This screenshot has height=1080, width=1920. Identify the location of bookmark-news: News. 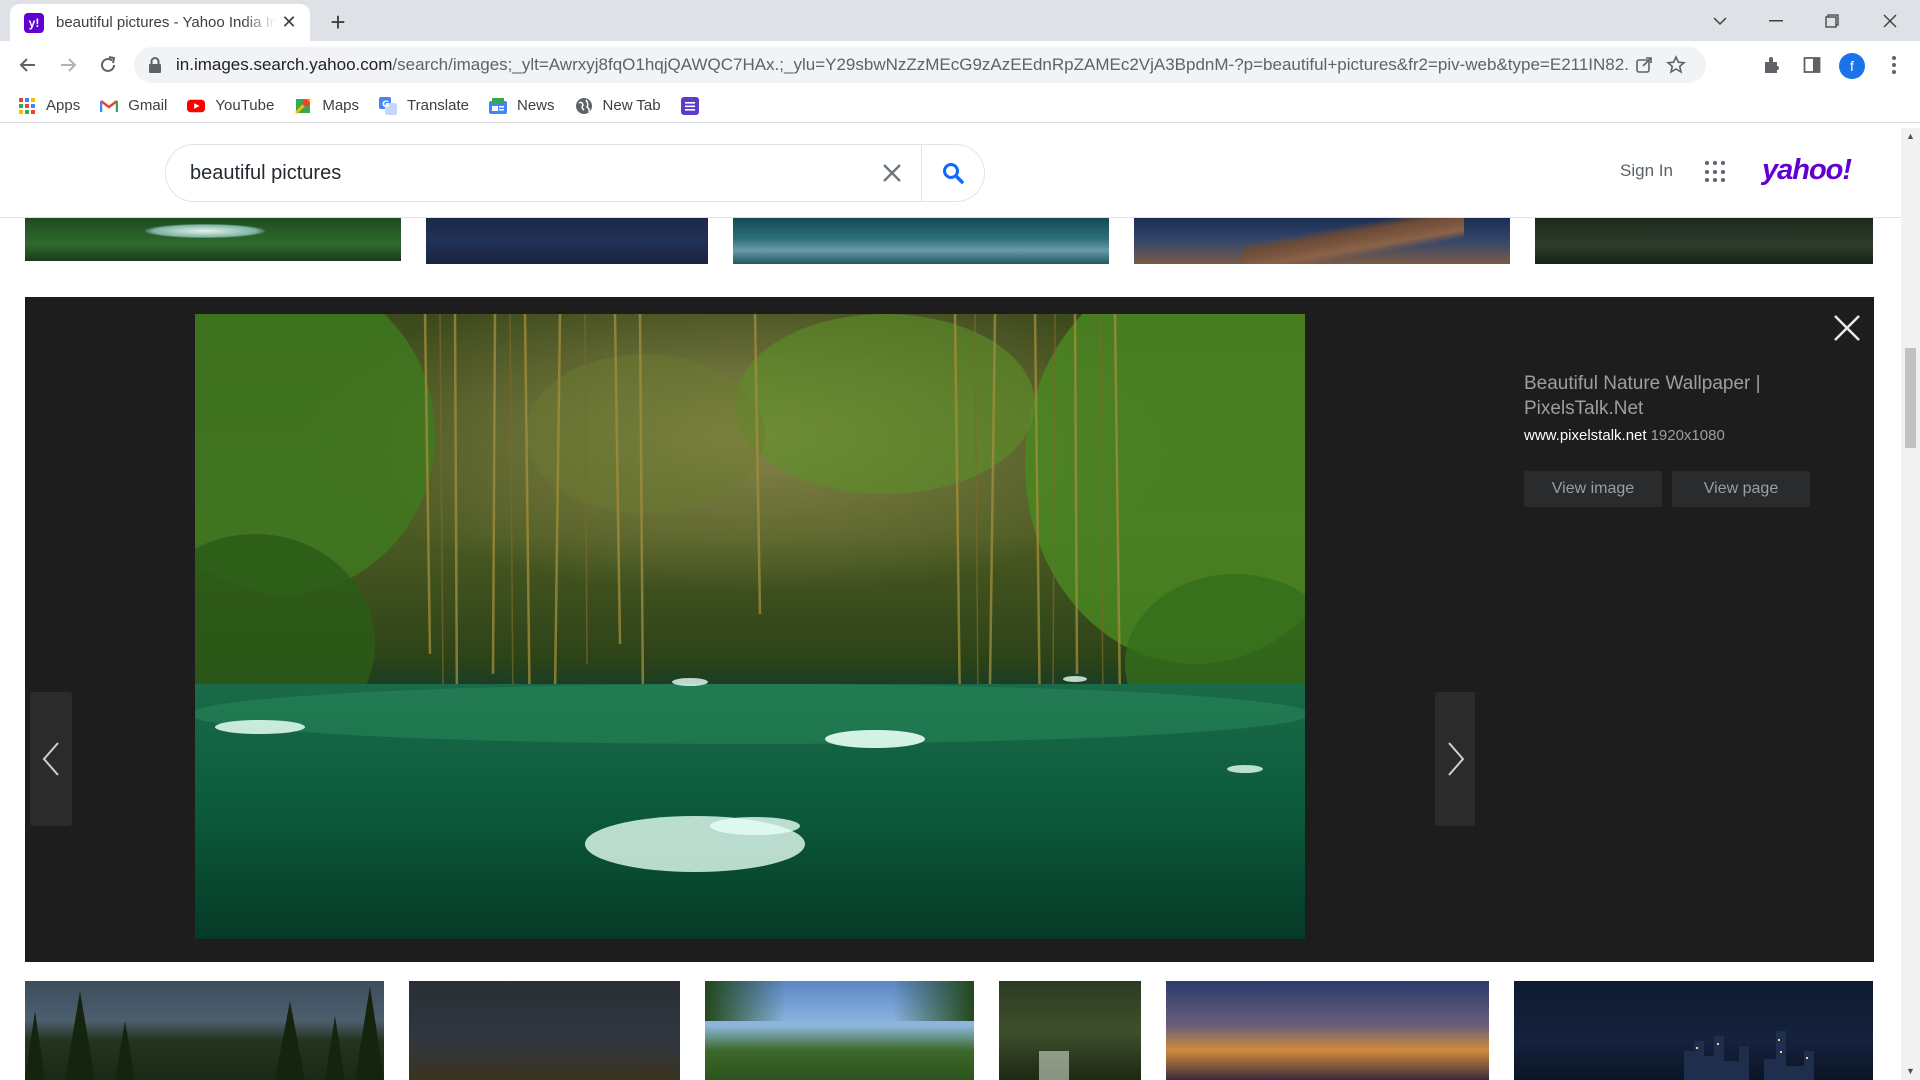
(522, 106).